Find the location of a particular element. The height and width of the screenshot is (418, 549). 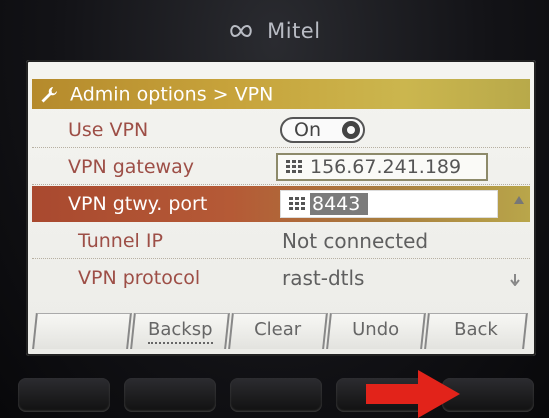

softkey-back: Back is located at coordinates (476, 331).